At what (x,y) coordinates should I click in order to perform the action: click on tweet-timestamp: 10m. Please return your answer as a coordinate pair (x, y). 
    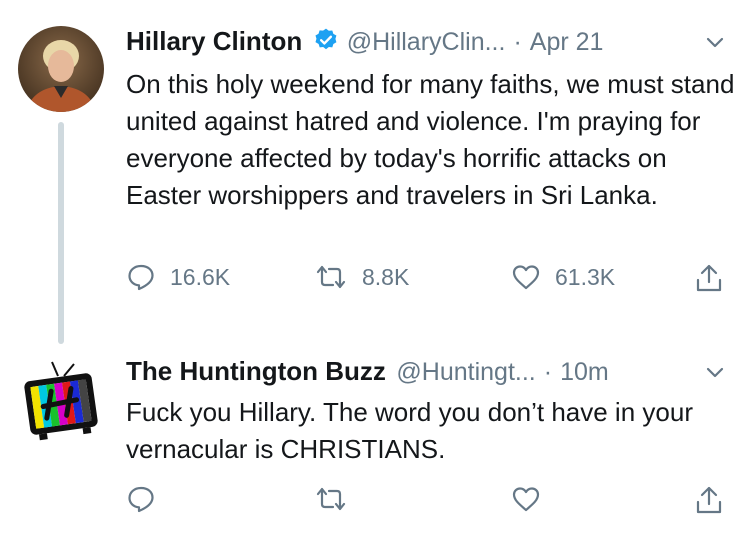
    Looking at the image, I should click on (584, 372).